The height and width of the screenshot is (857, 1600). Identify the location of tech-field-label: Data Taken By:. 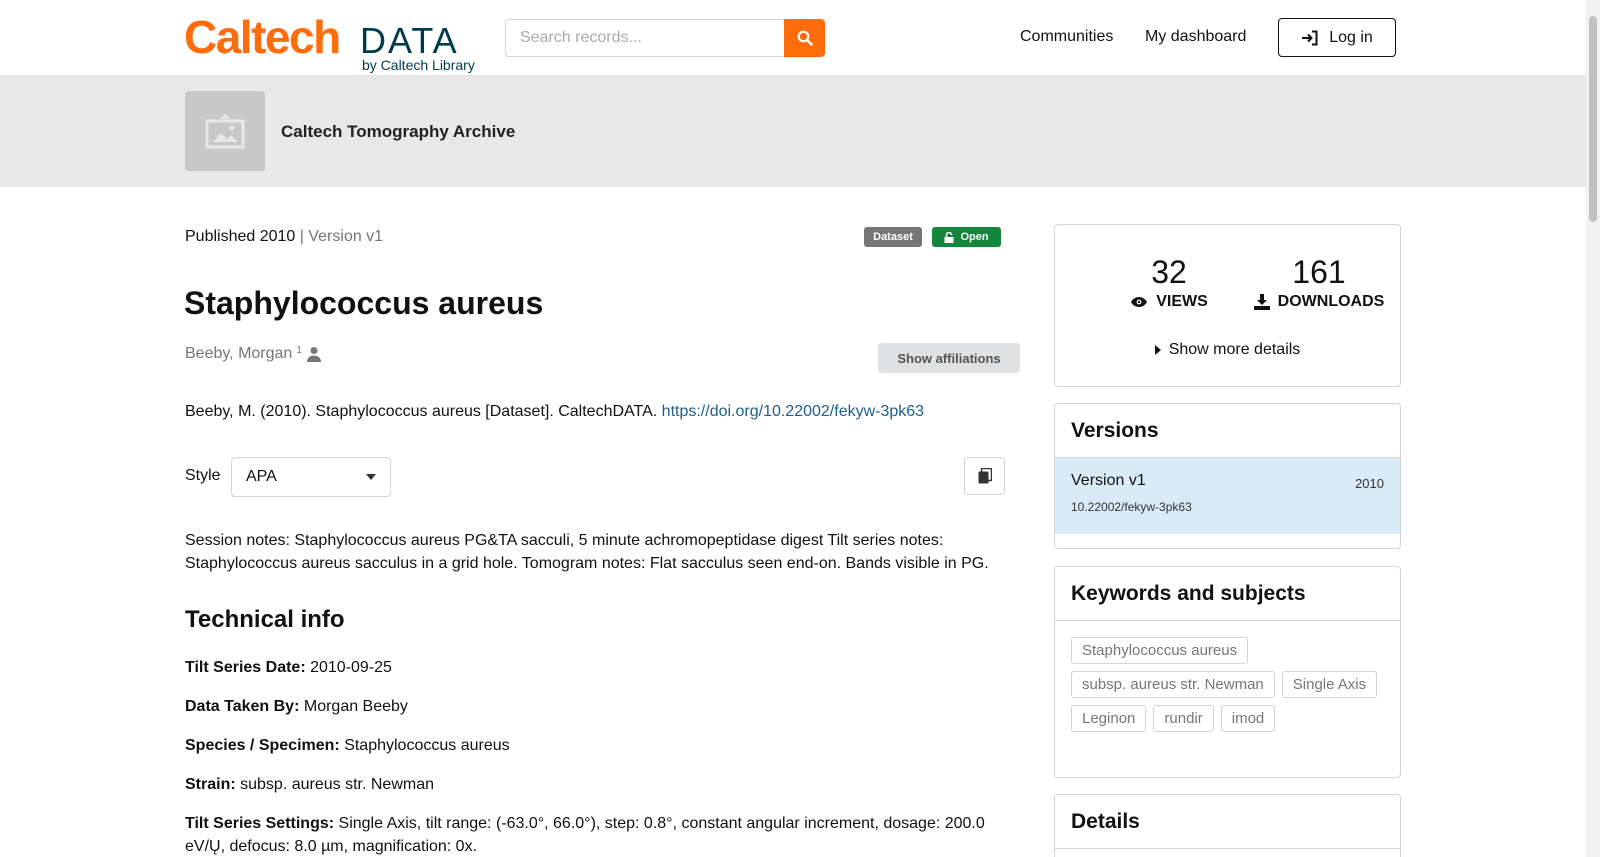
(242, 706).